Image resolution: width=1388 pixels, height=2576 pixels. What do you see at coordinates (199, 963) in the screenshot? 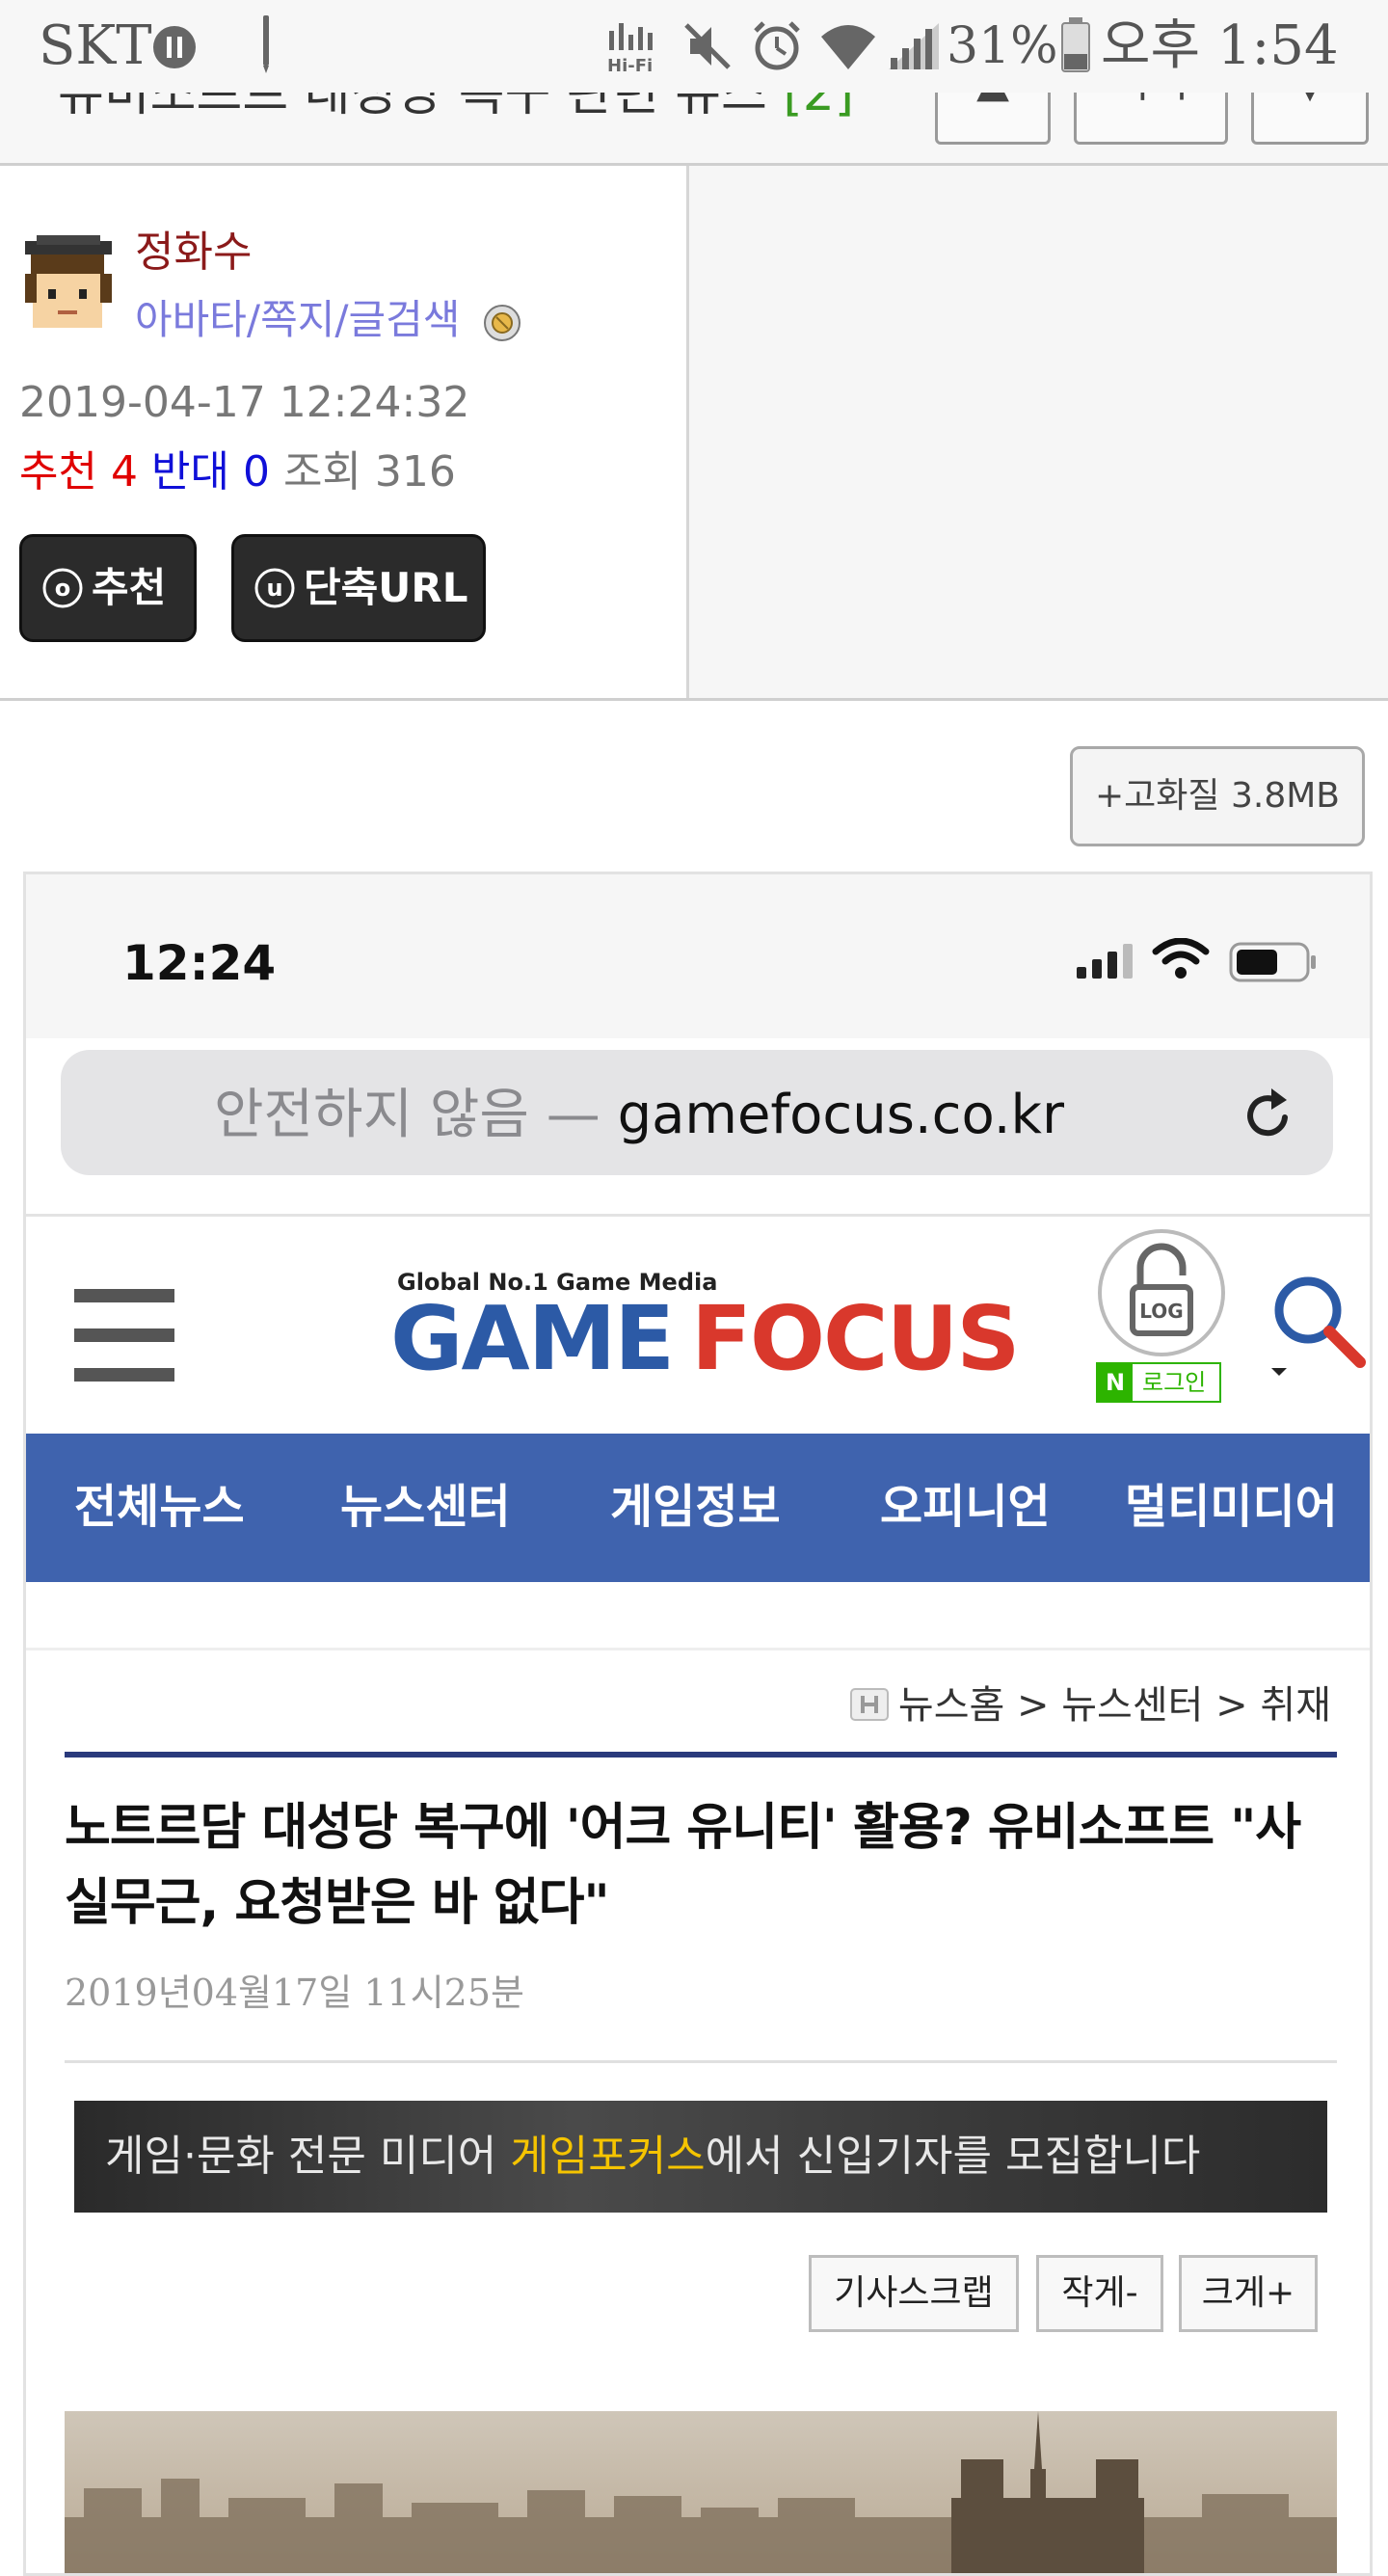
I see `ios-clock: 12:24` at bounding box center [199, 963].